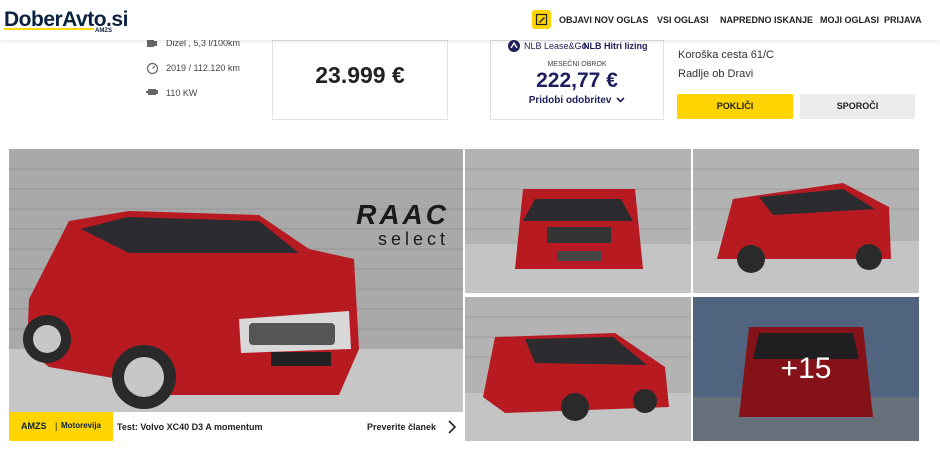  I want to click on loan-brand-name: NLB Hitri lizing, so click(615, 46).